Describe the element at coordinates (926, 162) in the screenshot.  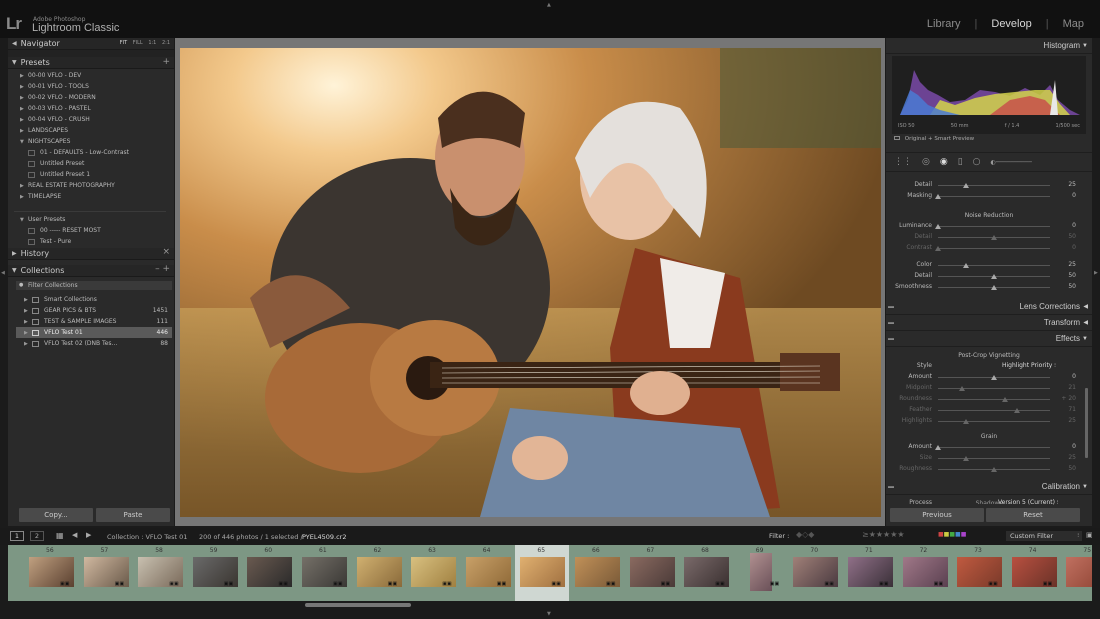
I see `spot-removal-icon: ◎` at that location.